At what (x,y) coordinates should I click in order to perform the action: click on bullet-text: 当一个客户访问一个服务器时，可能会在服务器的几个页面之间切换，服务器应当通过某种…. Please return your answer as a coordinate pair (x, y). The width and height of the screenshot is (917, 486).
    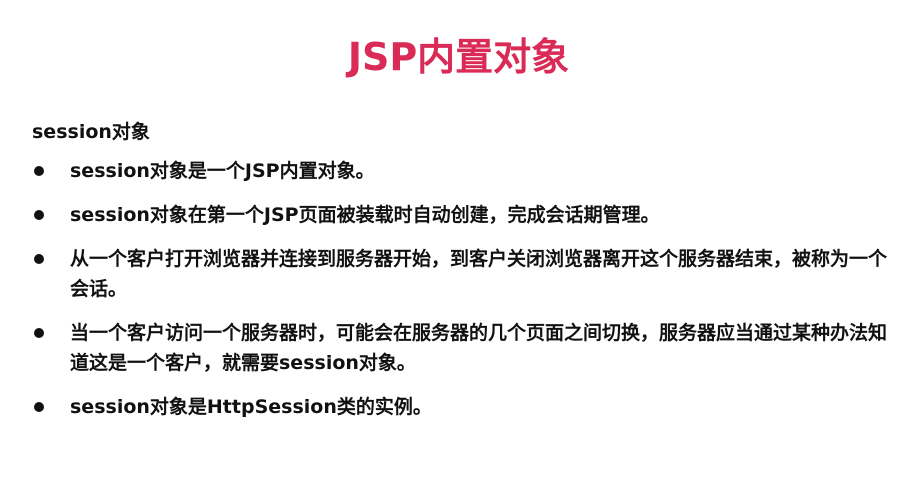
    Looking at the image, I should click on (479, 348).